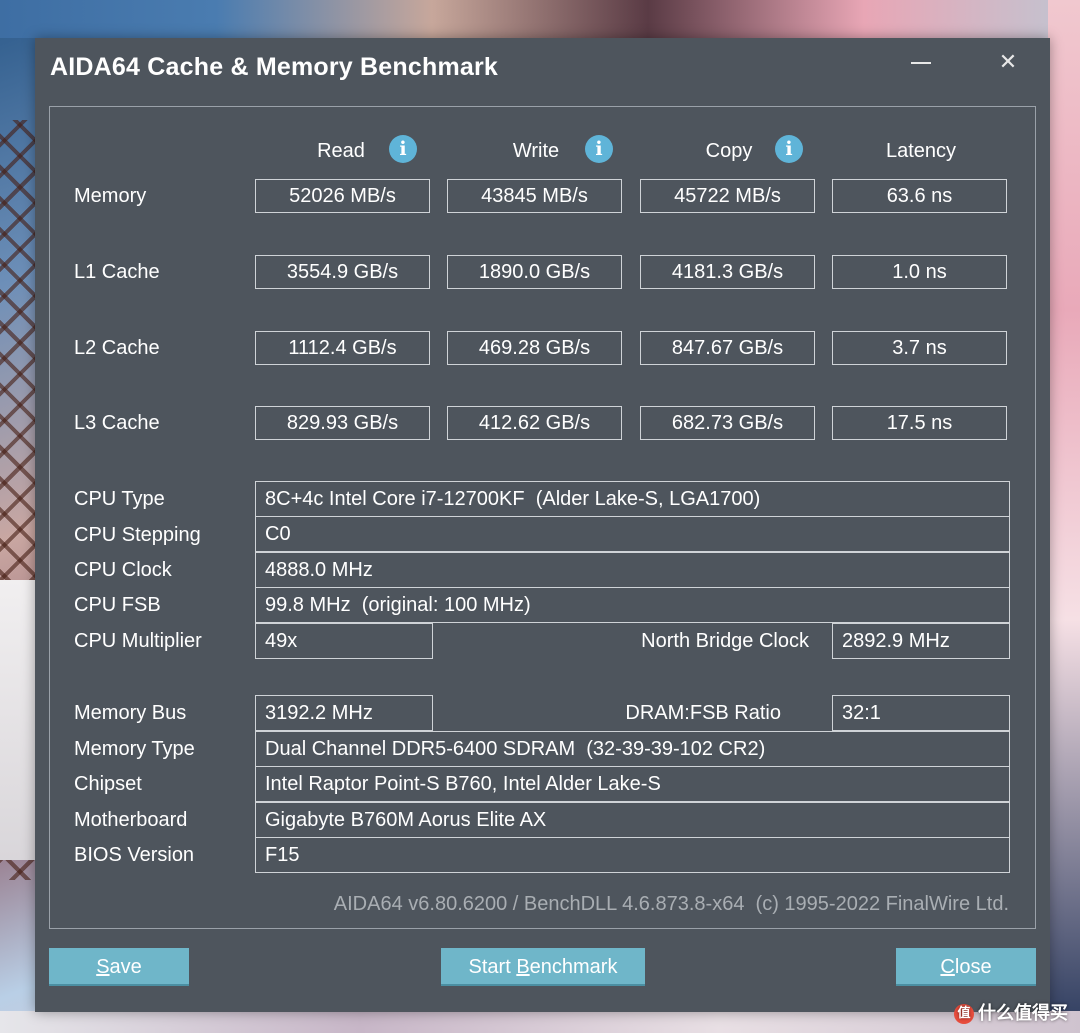  I want to click on minimize-button, so click(921, 63).